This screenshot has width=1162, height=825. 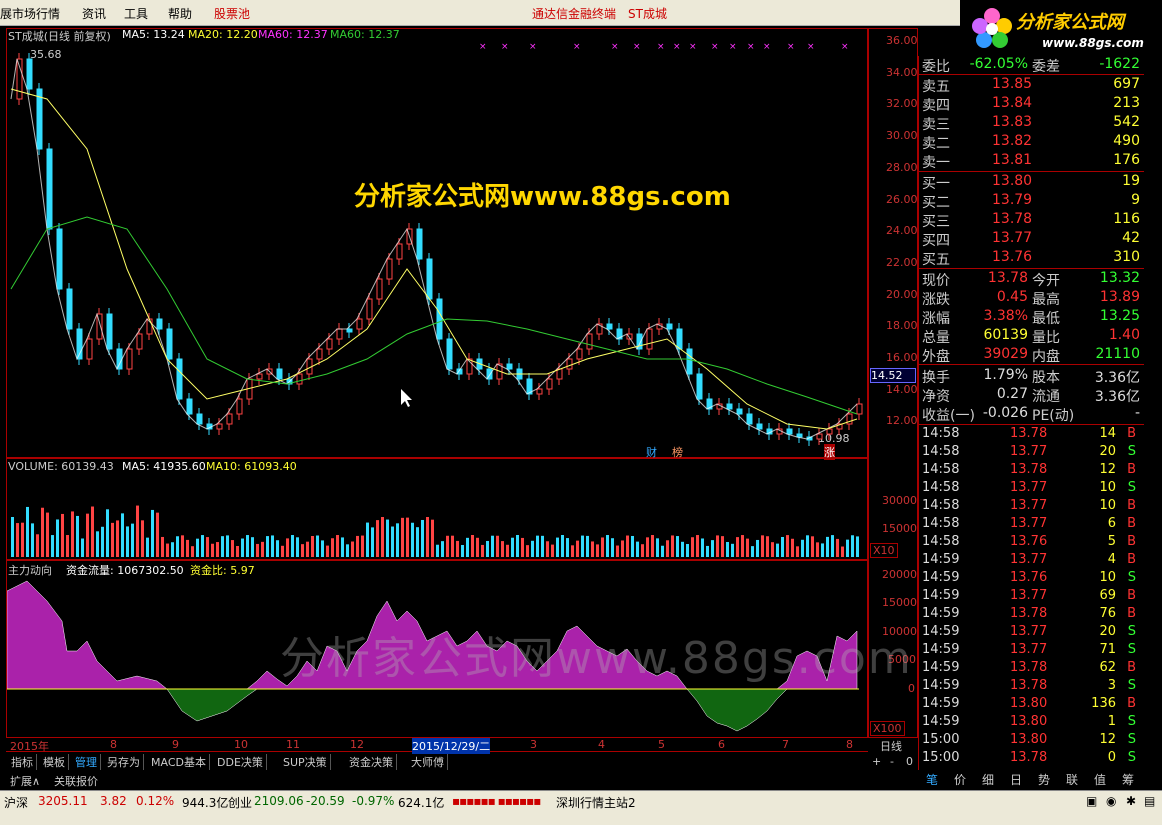 I want to click on trade-tick-row: 14:59 13.78 62 B, so click(x=1031, y=669).